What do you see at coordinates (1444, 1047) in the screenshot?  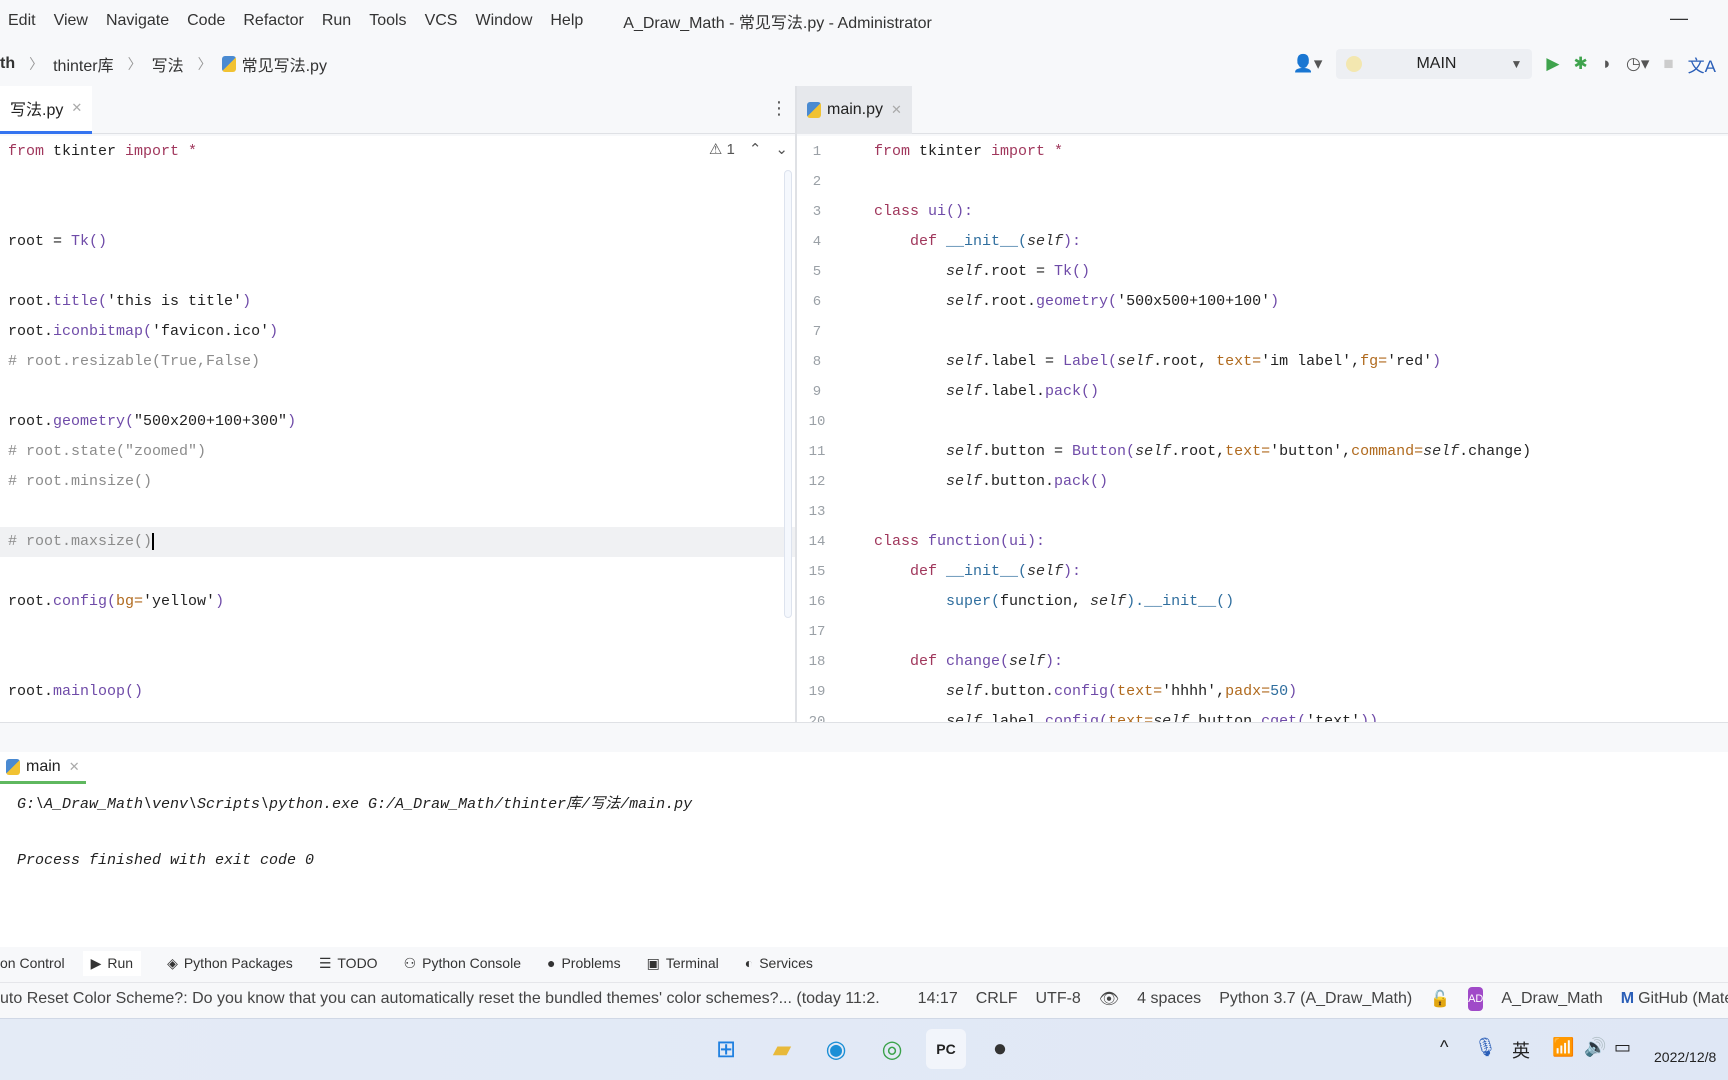 I see `chevron-up-icon: ^` at bounding box center [1444, 1047].